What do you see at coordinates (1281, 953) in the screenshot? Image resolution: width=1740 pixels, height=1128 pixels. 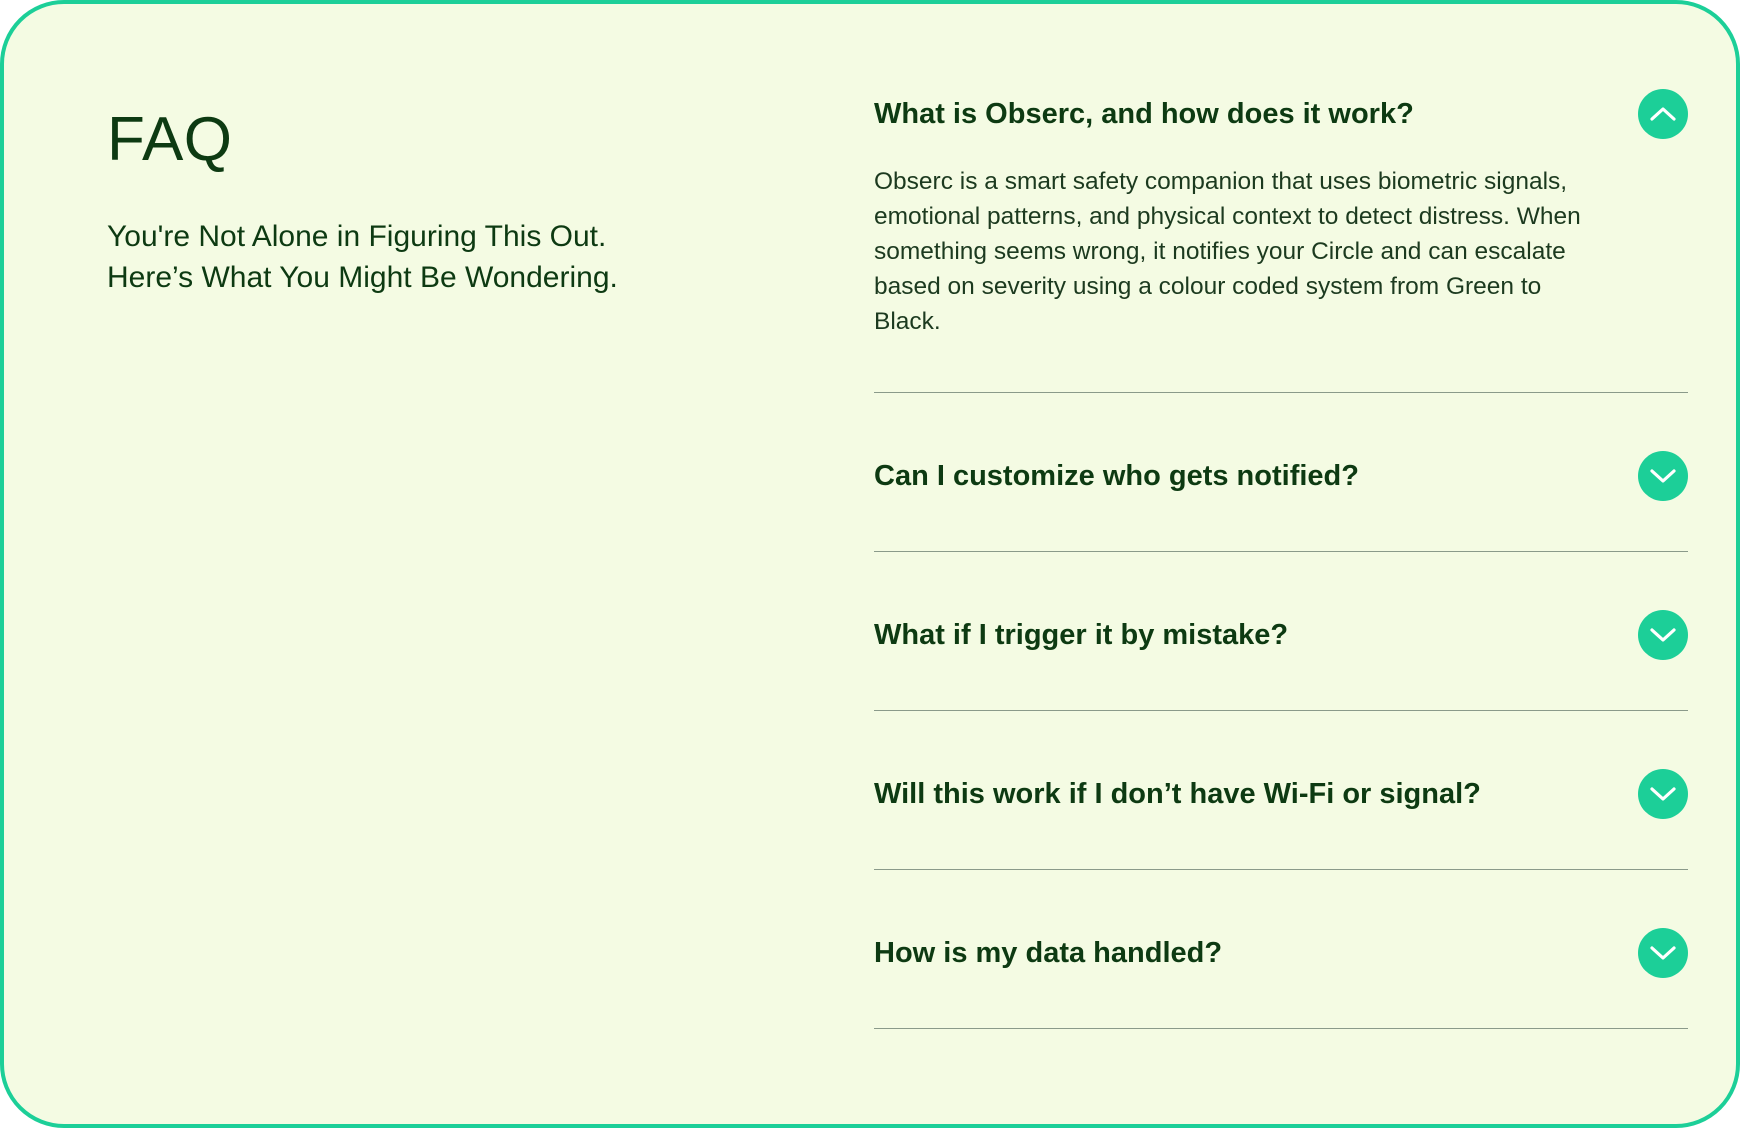 I see `faq-question-toggle: How is my data handled?` at bounding box center [1281, 953].